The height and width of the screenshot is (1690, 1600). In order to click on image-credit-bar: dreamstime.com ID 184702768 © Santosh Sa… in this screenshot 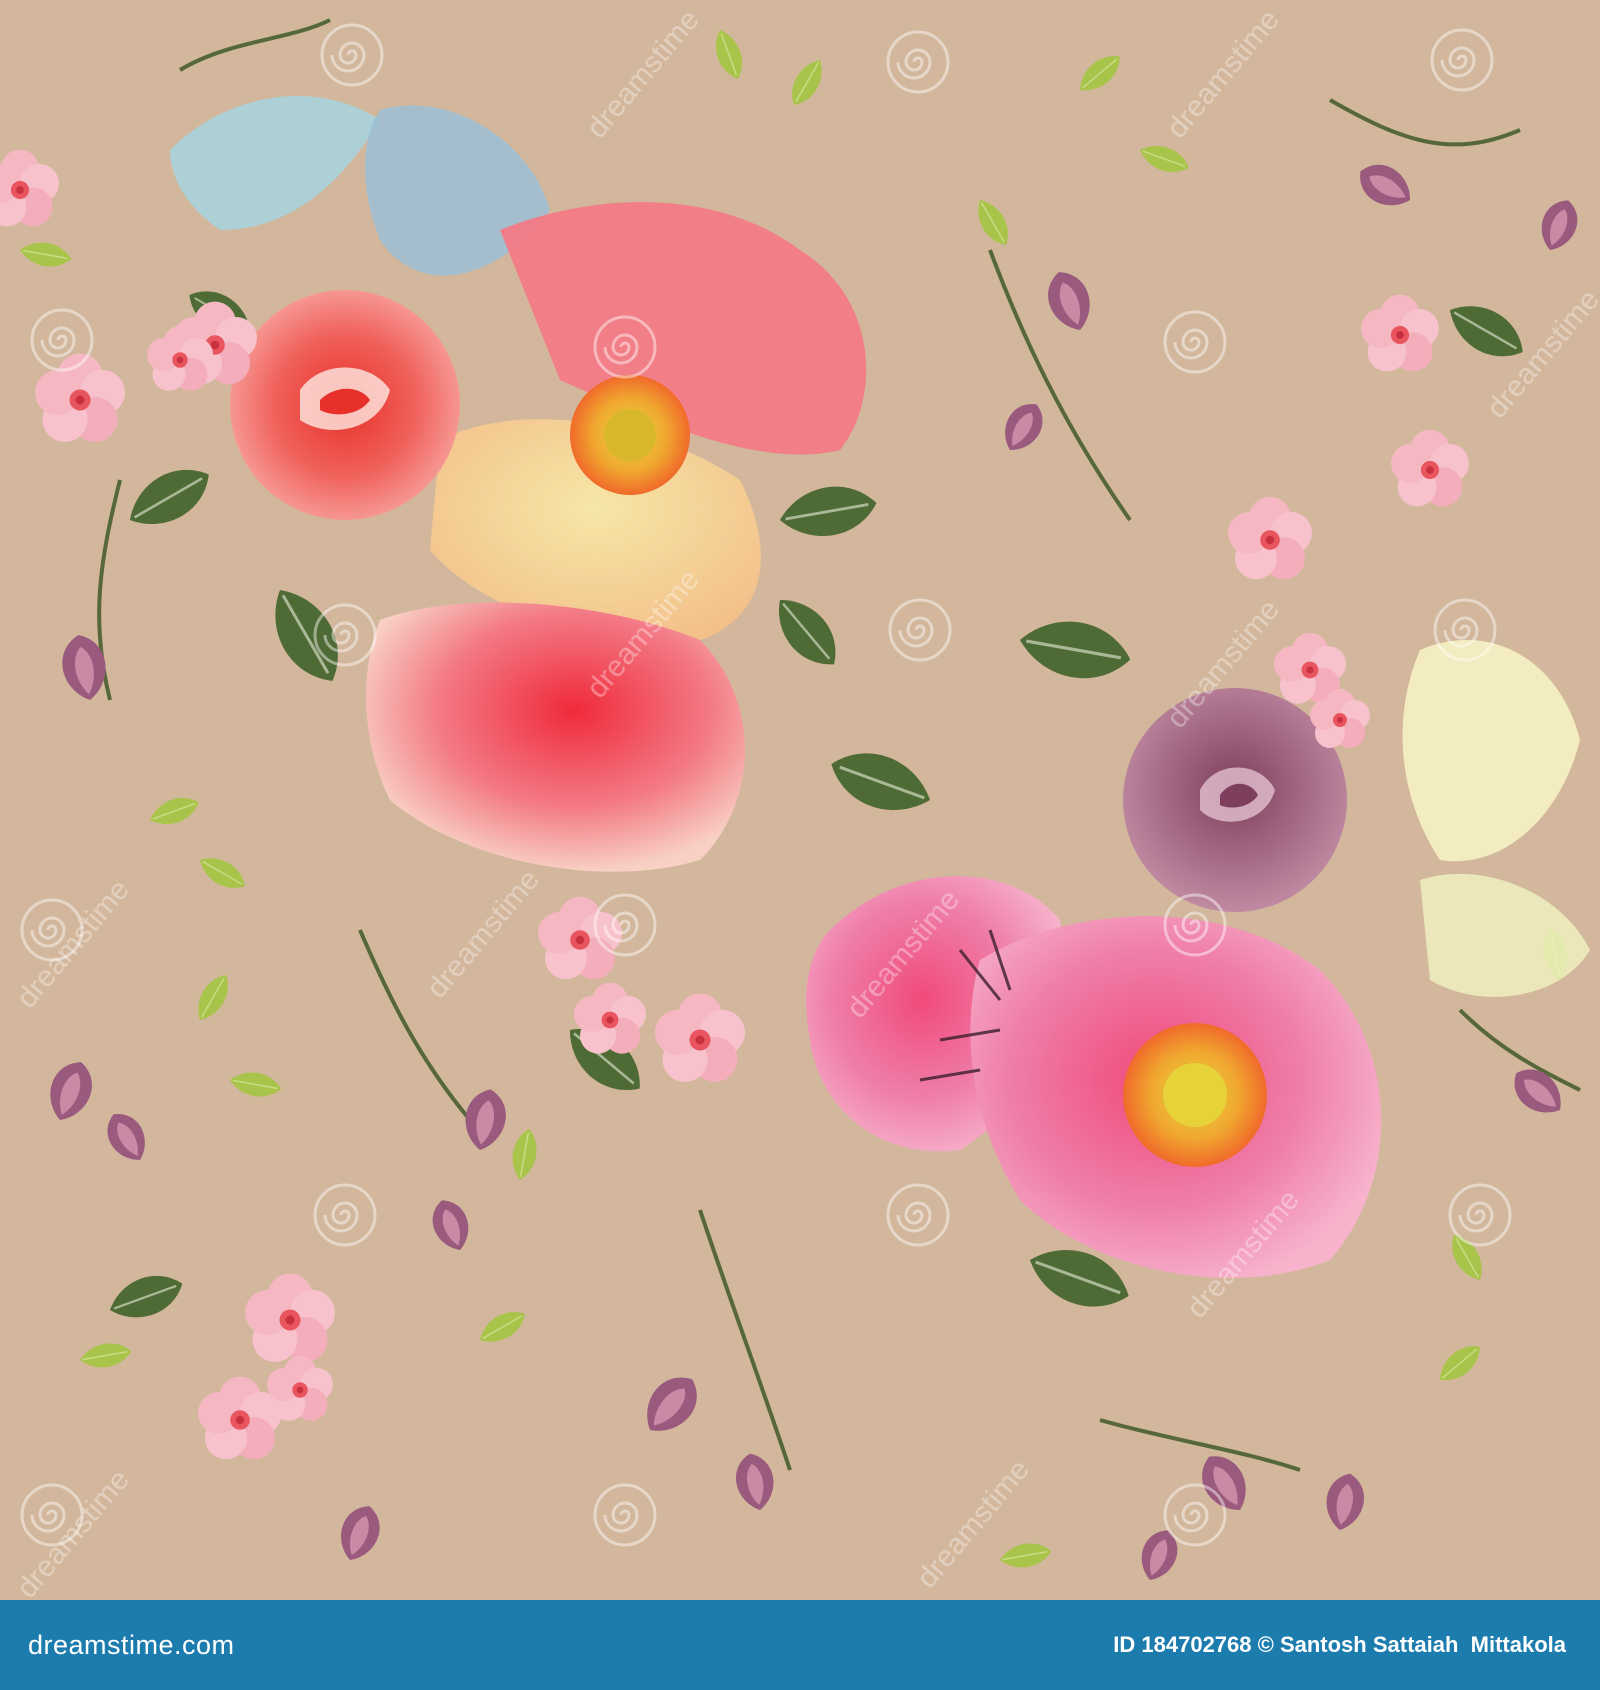, I will do `click(800, 1645)`.